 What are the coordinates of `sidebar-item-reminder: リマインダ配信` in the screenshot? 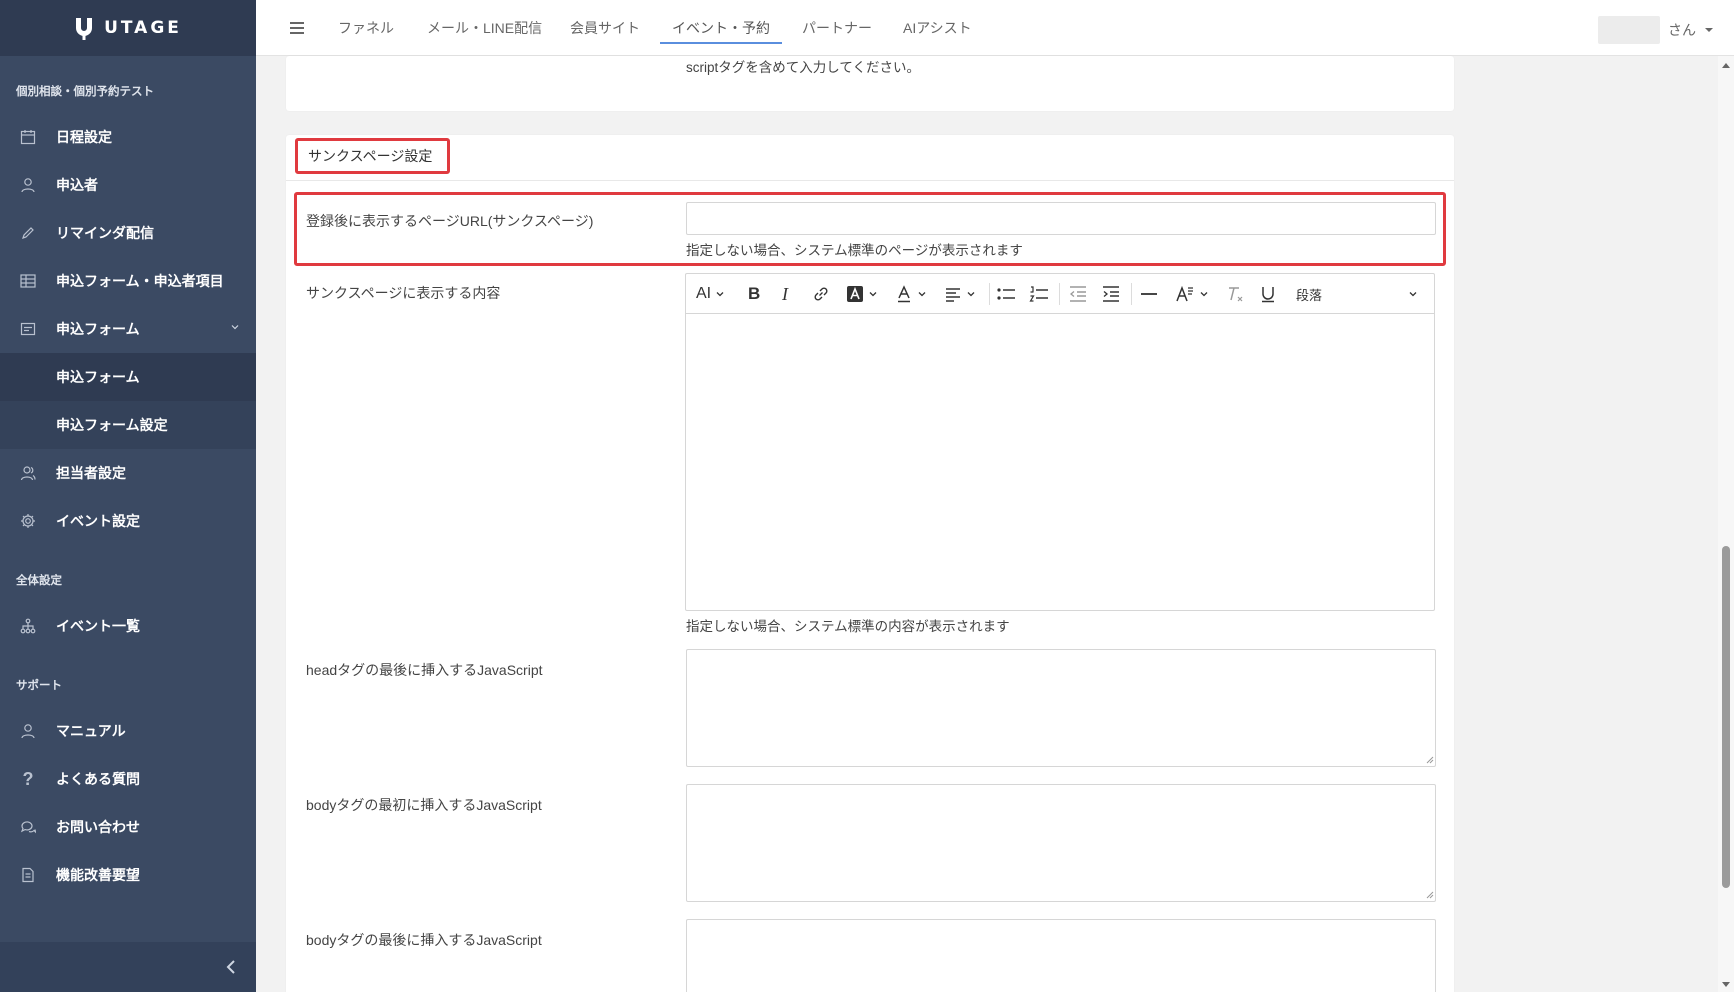 It's located at (128, 233).